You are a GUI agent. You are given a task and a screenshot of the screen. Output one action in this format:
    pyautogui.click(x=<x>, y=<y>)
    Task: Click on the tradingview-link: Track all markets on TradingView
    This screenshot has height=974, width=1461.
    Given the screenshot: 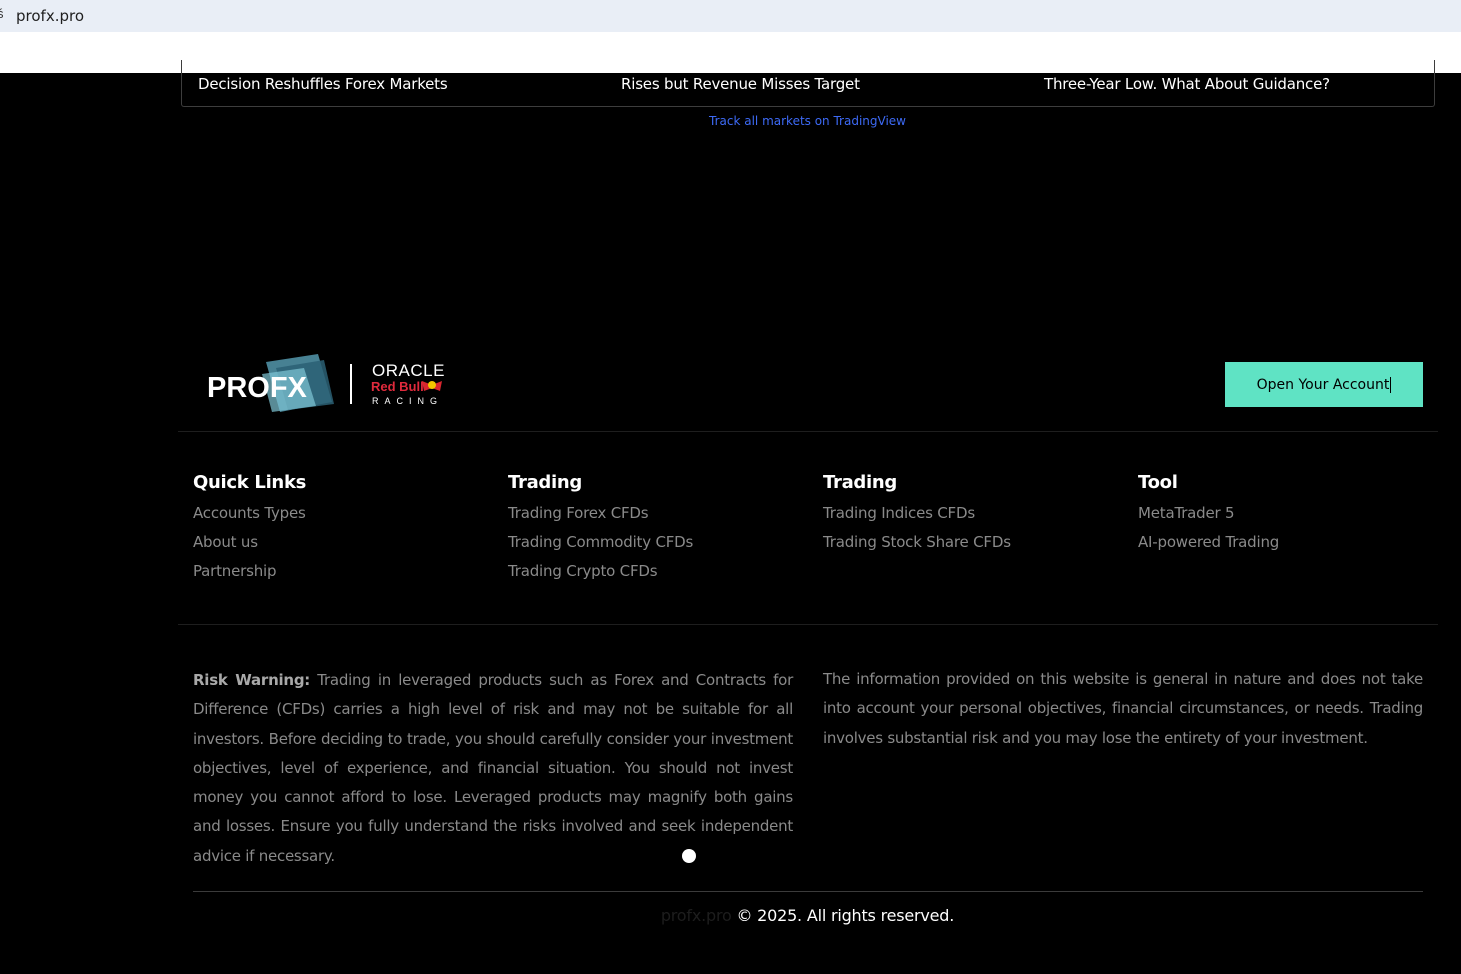 What is the action you would take?
    pyautogui.click(x=730, y=121)
    